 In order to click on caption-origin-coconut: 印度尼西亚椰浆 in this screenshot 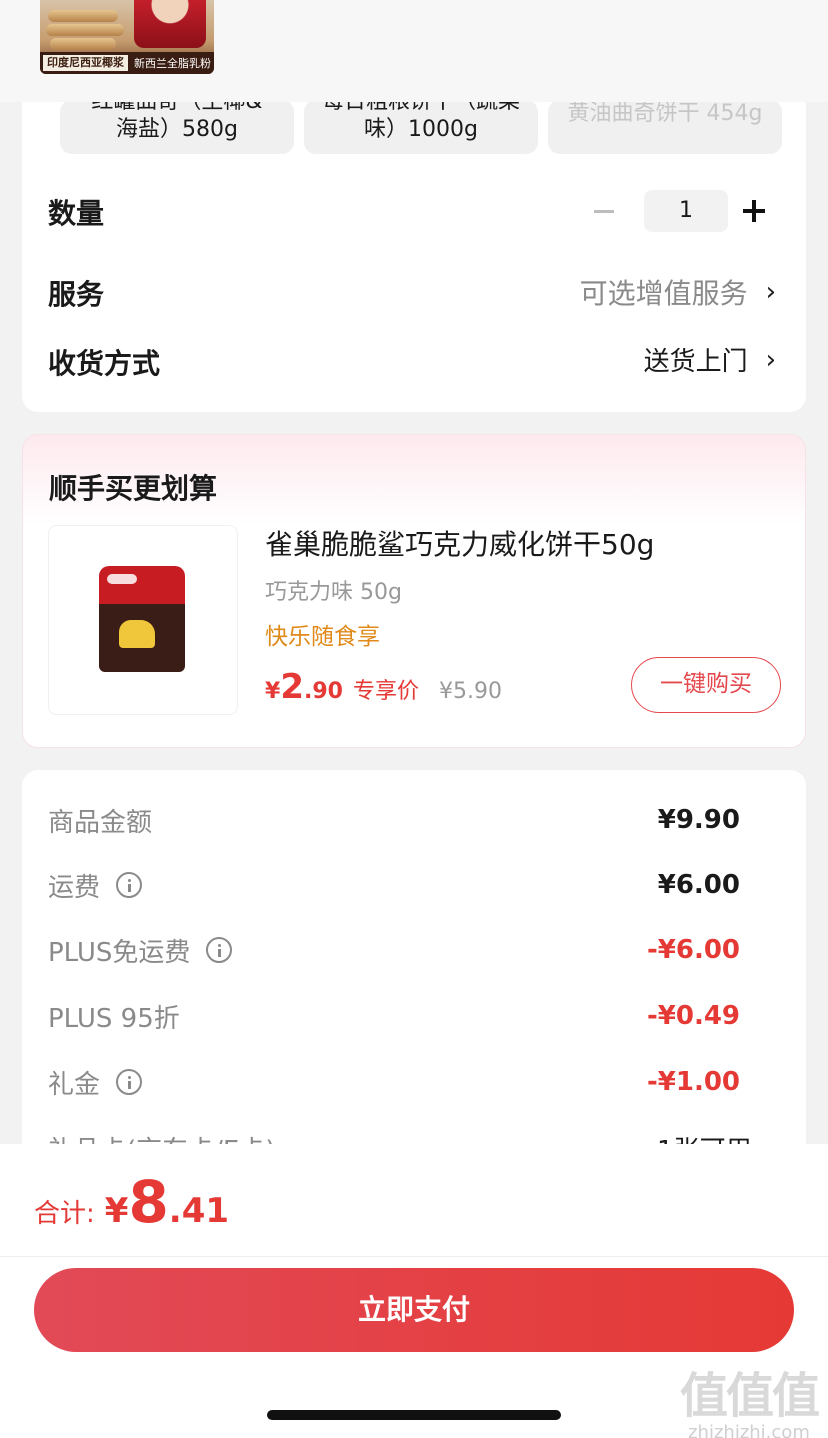, I will do `click(85, 63)`.